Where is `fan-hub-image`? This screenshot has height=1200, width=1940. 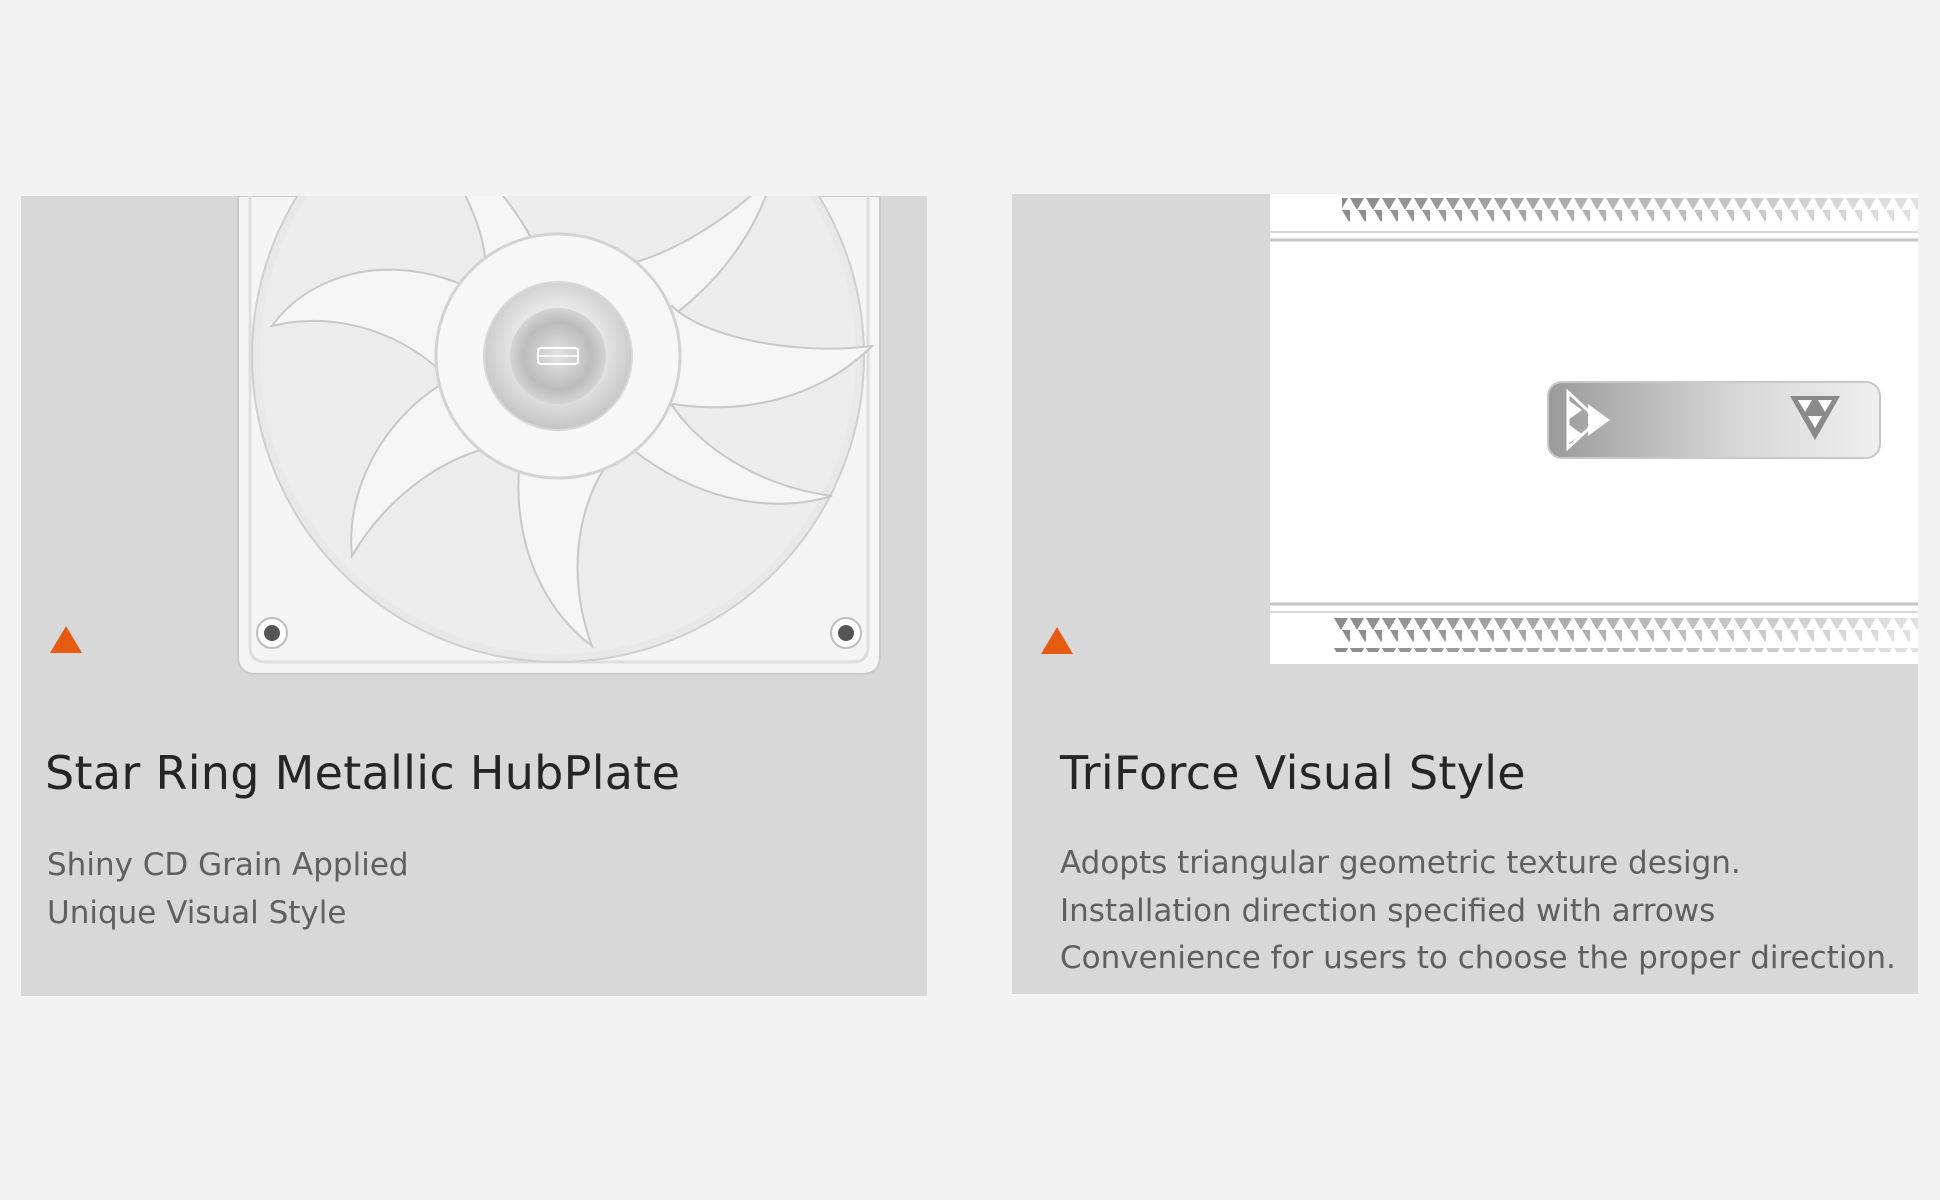
fan-hub-image is located at coordinates (560, 436).